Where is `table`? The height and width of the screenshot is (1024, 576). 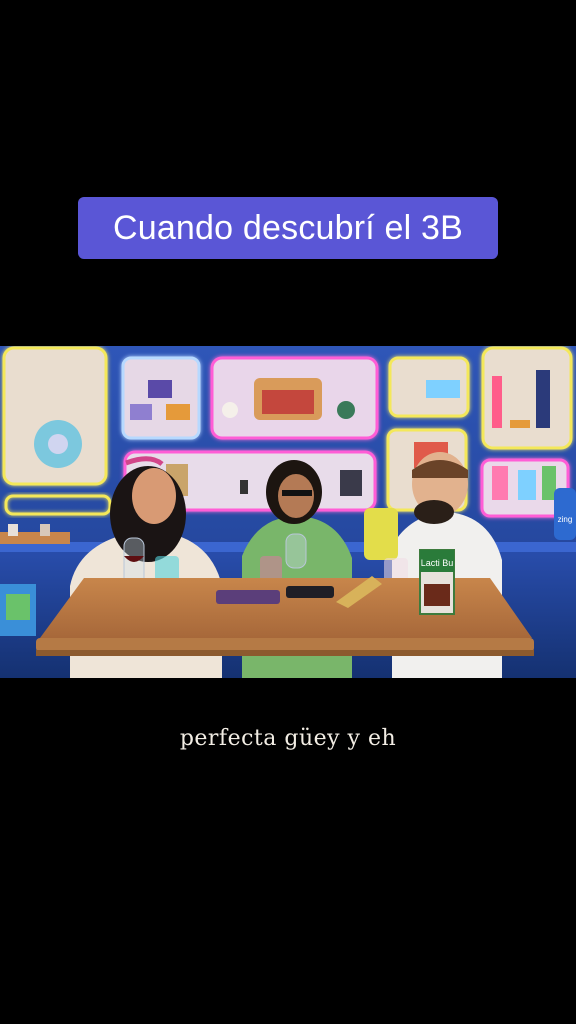 table is located at coordinates (285, 617).